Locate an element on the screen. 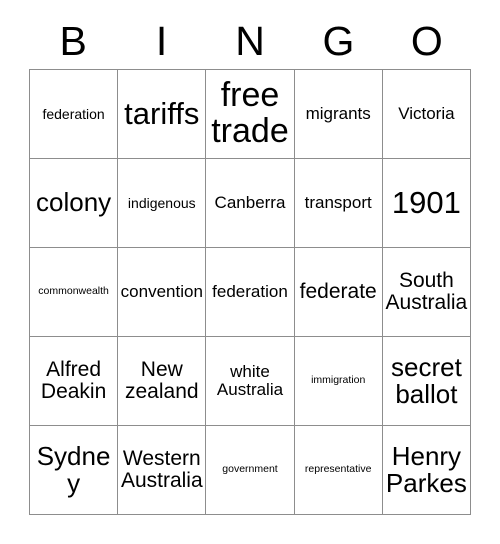 The width and height of the screenshot is (500, 544). bingo-header-letter-n: N is located at coordinates (250, 41).